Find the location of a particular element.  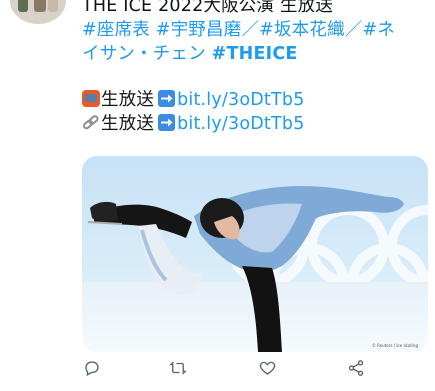

share-button is located at coordinates (356, 368).